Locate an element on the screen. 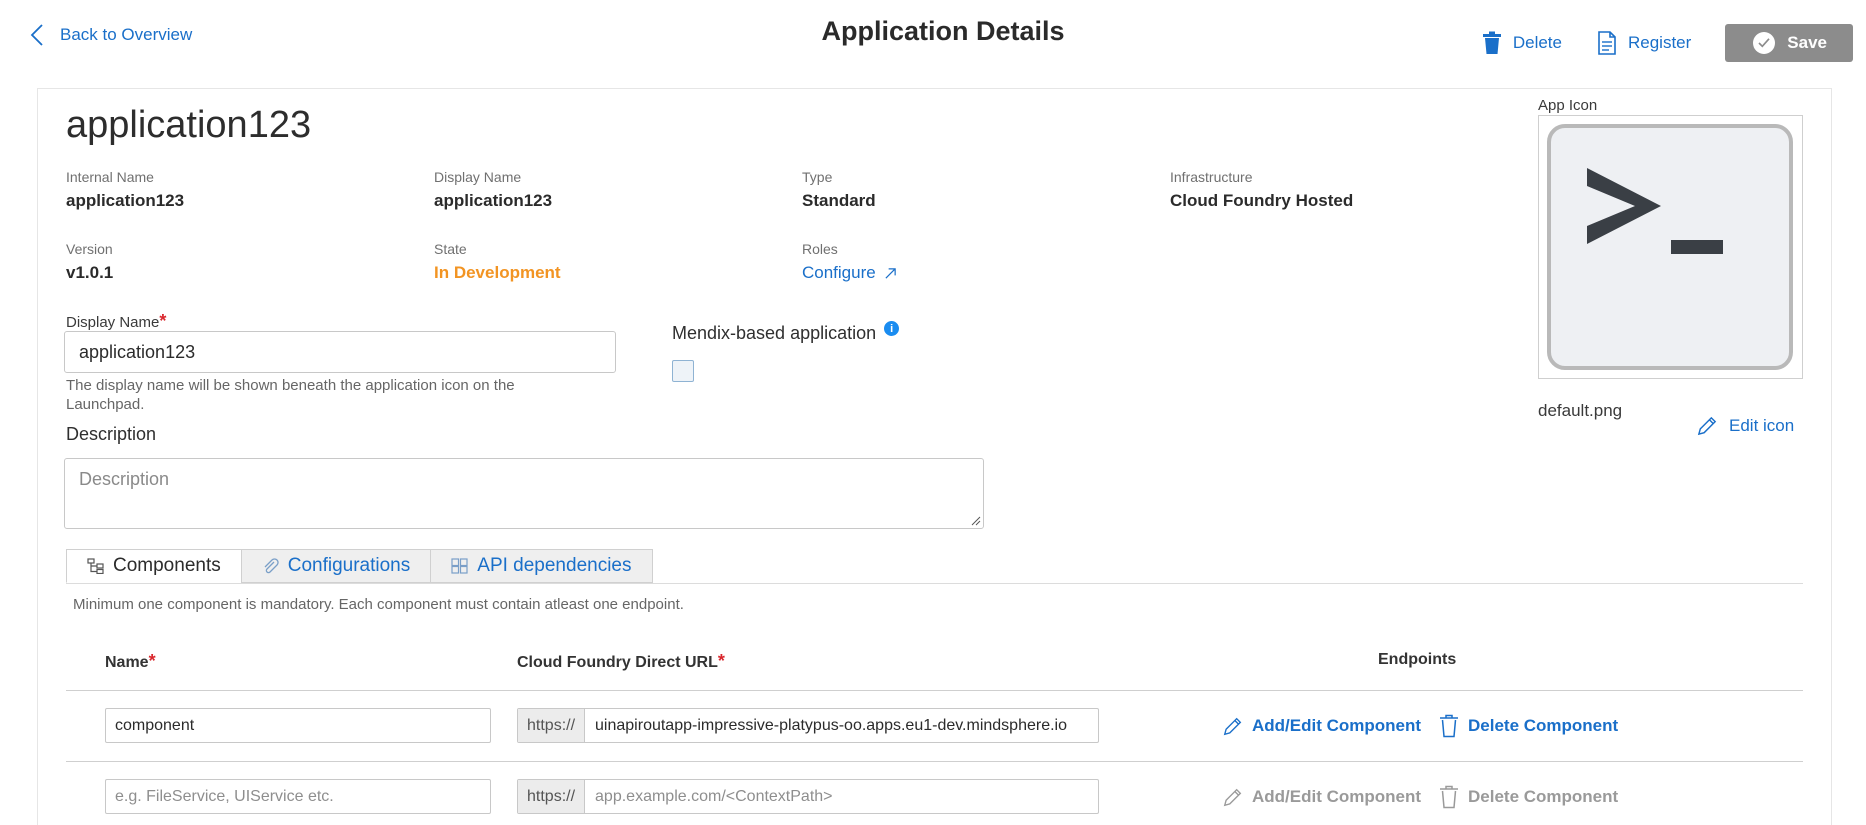  type-value: Standard is located at coordinates (839, 200).